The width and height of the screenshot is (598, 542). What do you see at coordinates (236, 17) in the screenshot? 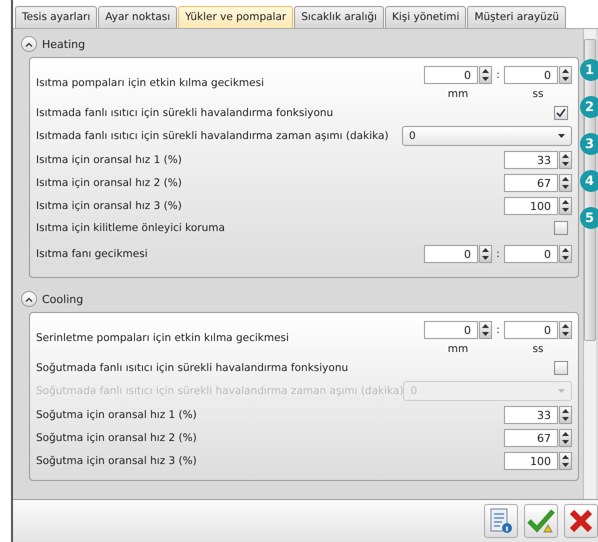
I see `tab: Yükler ve pompalar` at bounding box center [236, 17].